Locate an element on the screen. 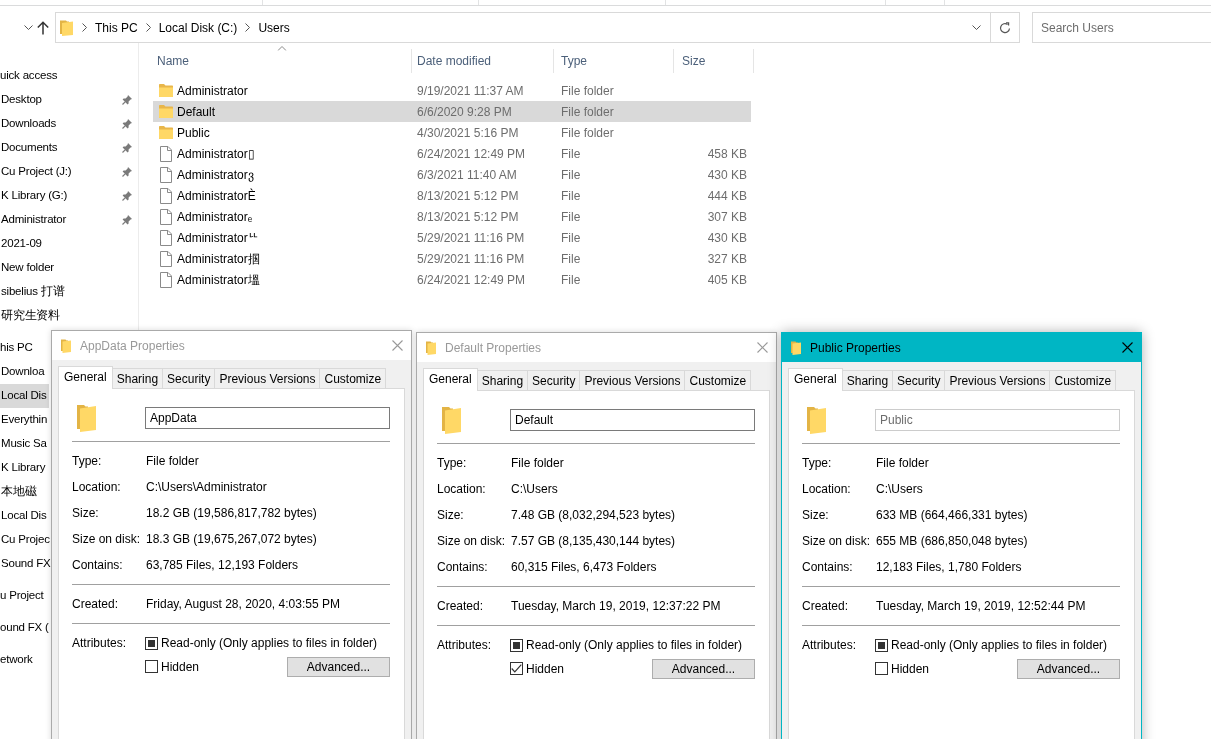  nav-item: Downloads is located at coordinates (66, 124).